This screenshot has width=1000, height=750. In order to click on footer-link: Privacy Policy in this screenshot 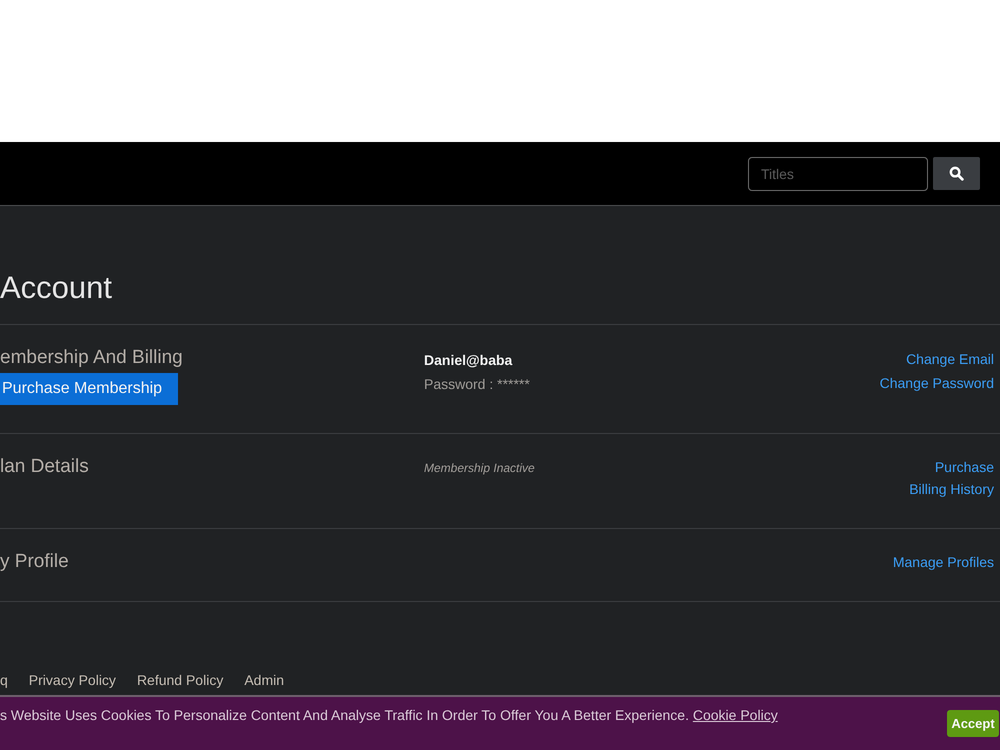, I will do `click(72, 680)`.